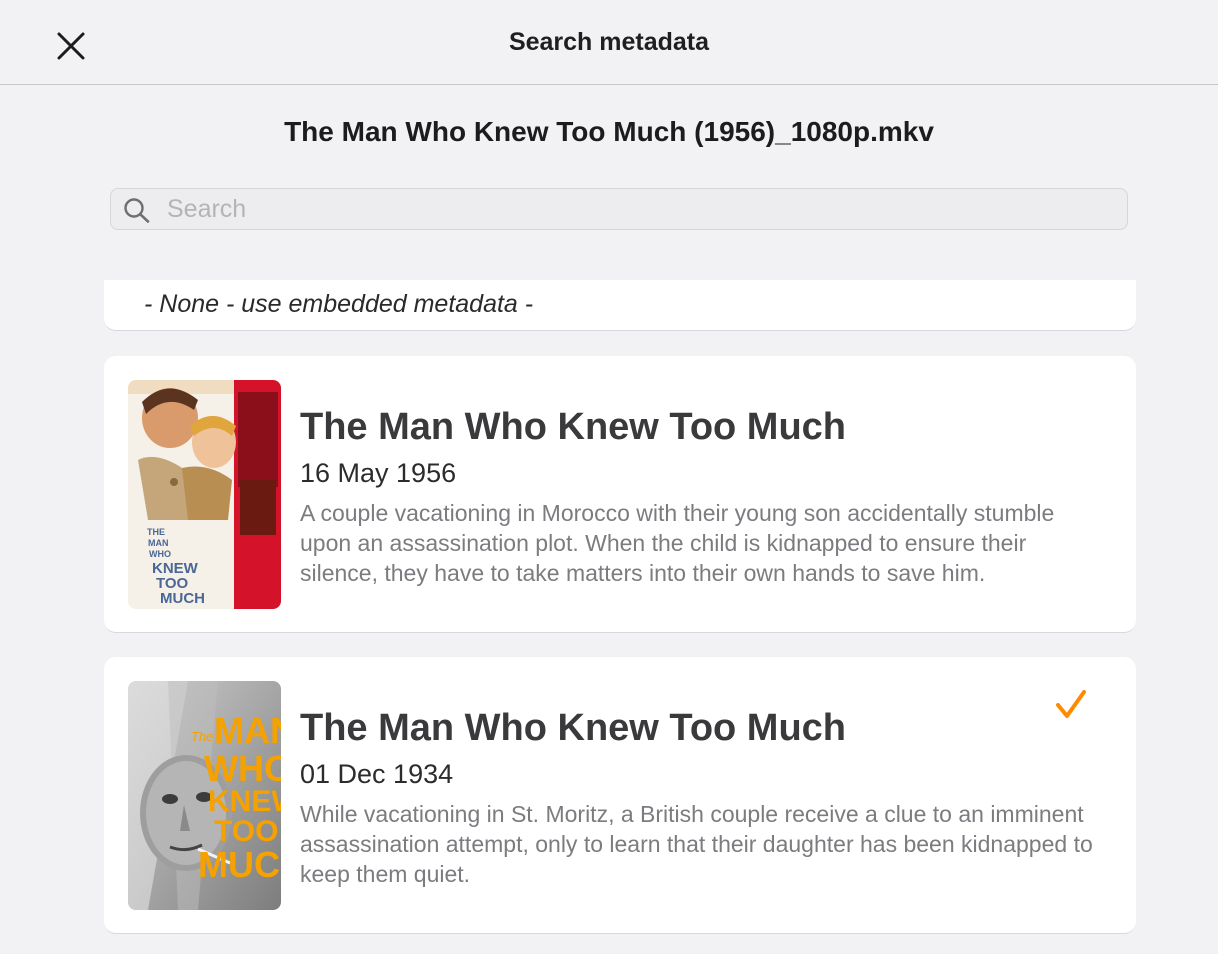 This screenshot has width=1218, height=954. I want to click on result-date: 01 Dec 1934, so click(377, 774).